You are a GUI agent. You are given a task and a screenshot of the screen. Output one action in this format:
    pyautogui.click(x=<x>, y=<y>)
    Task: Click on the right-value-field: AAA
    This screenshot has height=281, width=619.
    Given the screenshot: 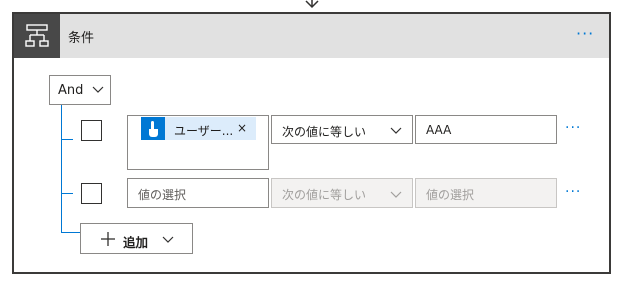 What is the action you would take?
    pyautogui.click(x=486, y=129)
    